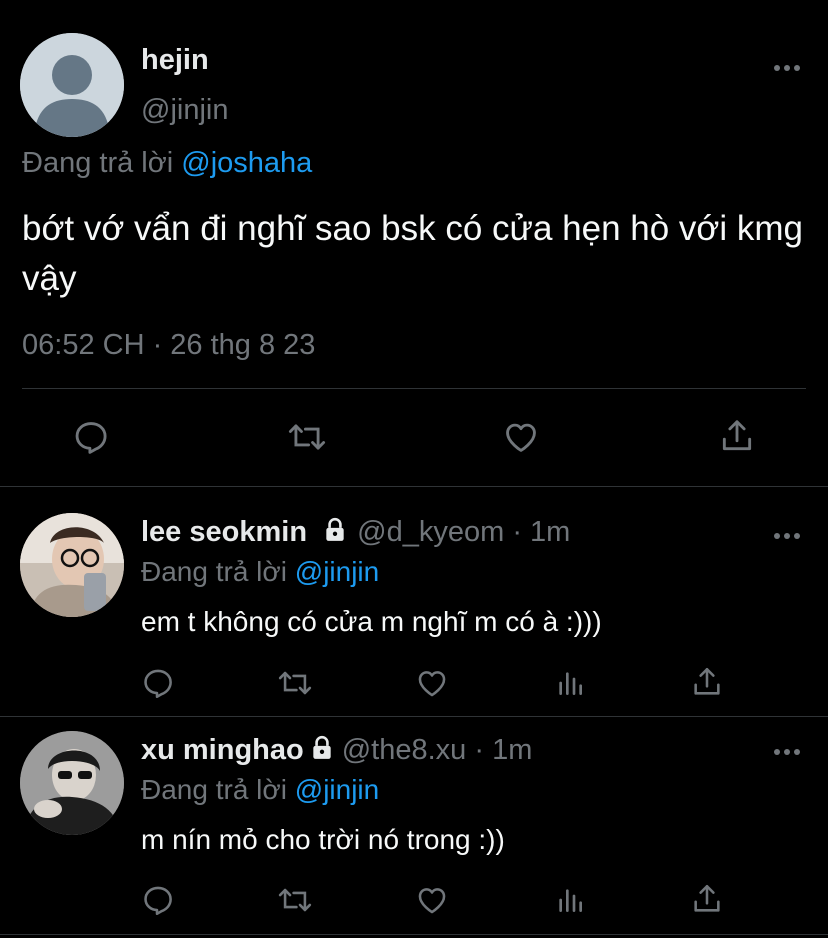 This screenshot has height=938, width=828. I want to click on author-handle: @the8.xu, so click(404, 750).